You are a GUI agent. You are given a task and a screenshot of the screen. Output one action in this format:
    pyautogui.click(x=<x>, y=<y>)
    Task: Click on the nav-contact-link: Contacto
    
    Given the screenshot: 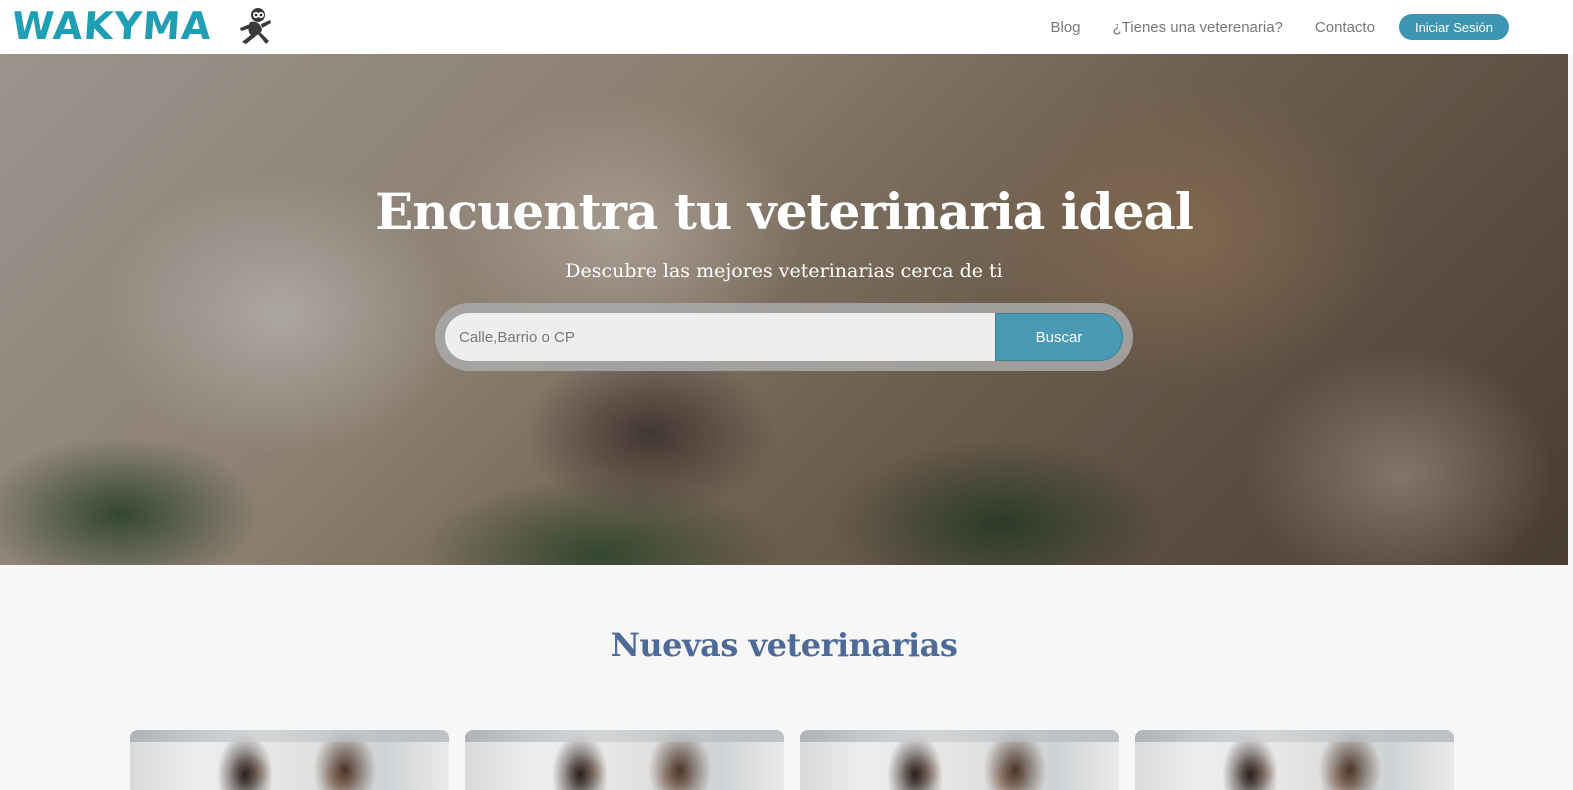 What is the action you would take?
    pyautogui.click(x=1345, y=27)
    